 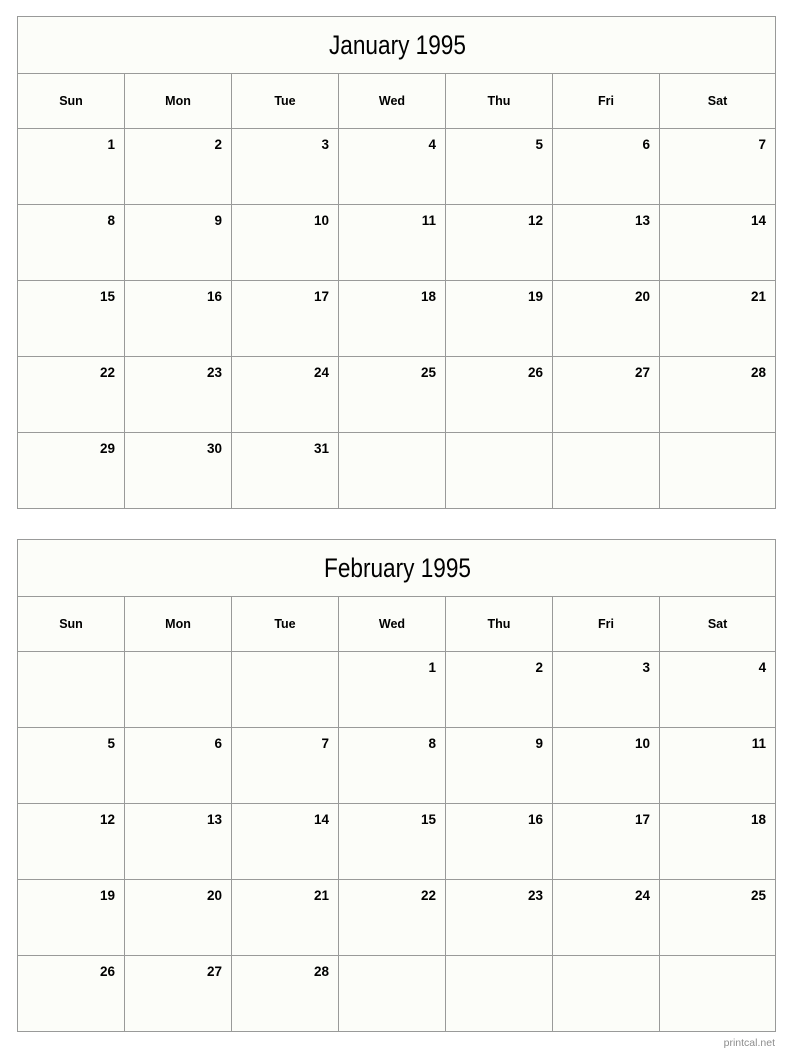 I want to click on day-cell: 30, so click(x=178, y=470).